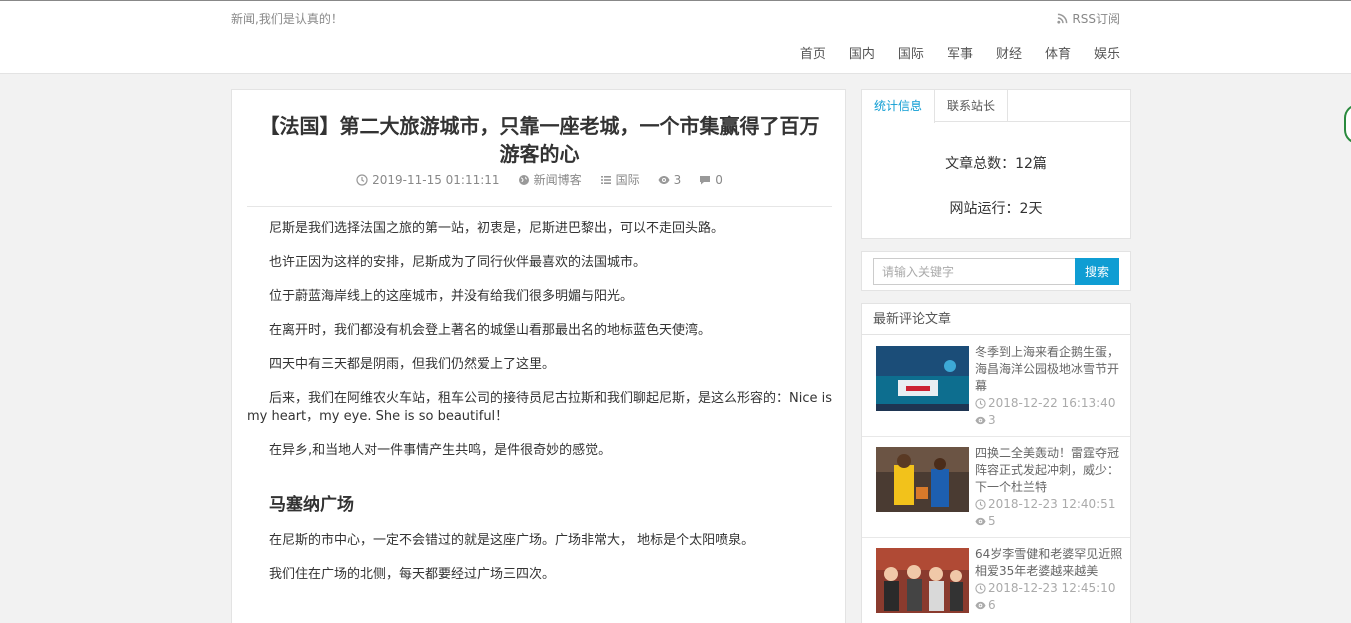 The image size is (1351, 623). What do you see at coordinates (705, 179) in the screenshot?
I see `comment-icon` at bounding box center [705, 179].